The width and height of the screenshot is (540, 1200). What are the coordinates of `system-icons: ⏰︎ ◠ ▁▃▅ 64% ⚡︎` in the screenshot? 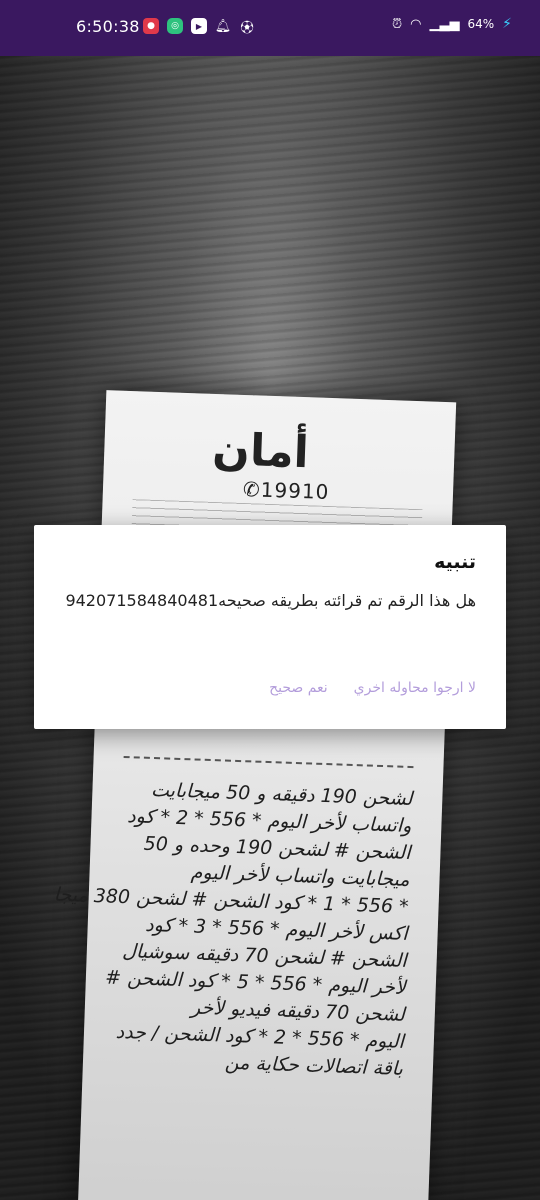 It's located at (452, 24).